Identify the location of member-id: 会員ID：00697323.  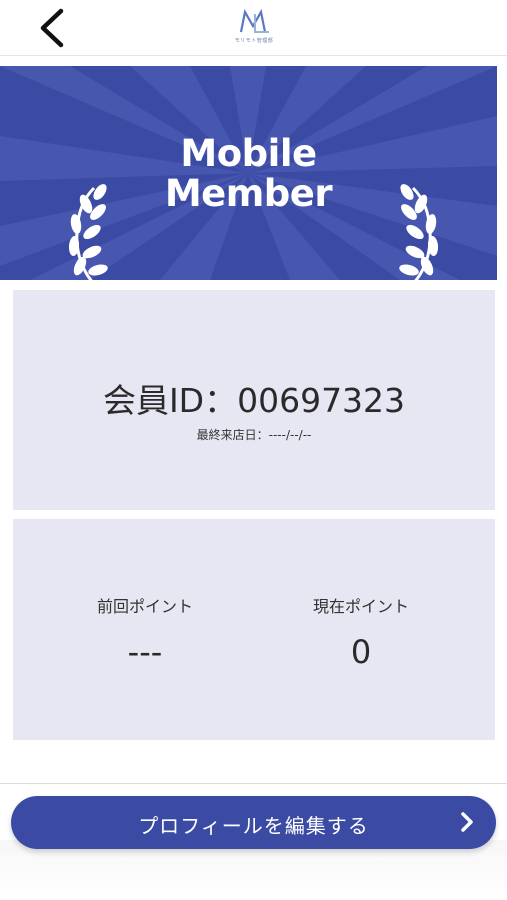
(254, 400).